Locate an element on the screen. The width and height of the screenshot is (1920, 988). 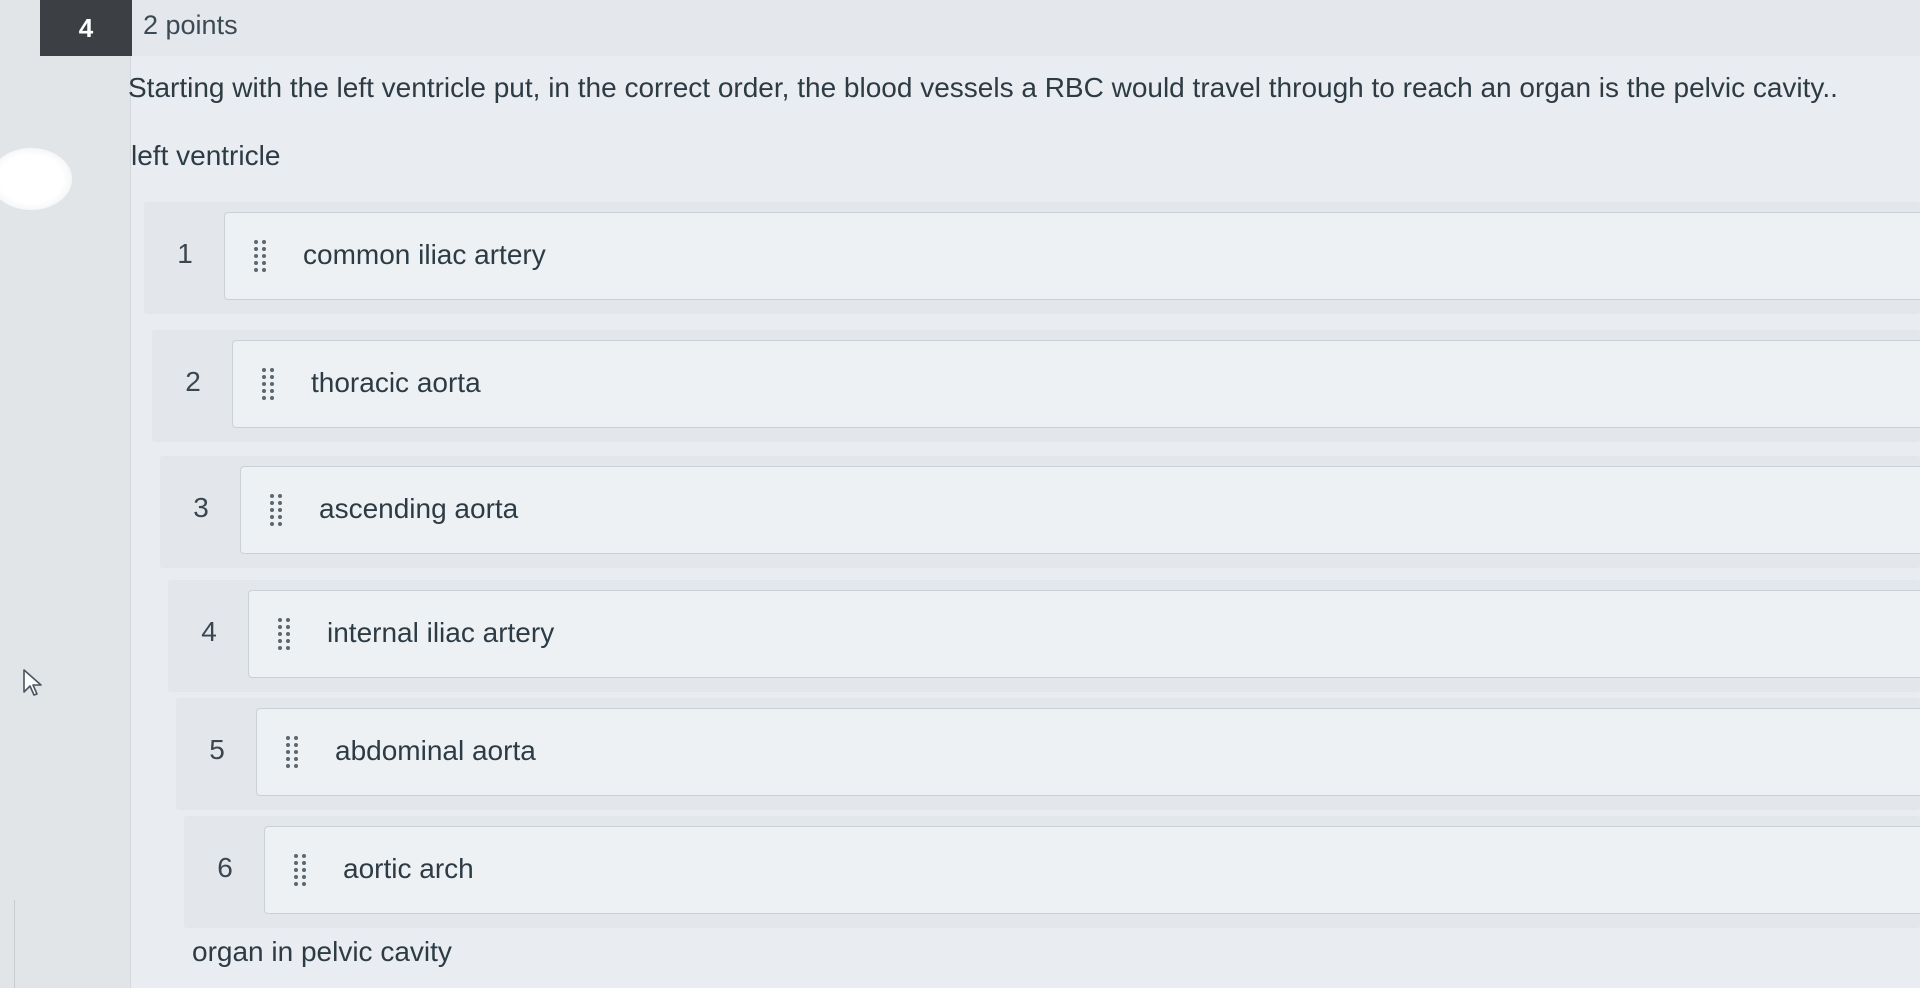
bottom-anchor-label: organ in pelvic cavity is located at coordinates (322, 951).